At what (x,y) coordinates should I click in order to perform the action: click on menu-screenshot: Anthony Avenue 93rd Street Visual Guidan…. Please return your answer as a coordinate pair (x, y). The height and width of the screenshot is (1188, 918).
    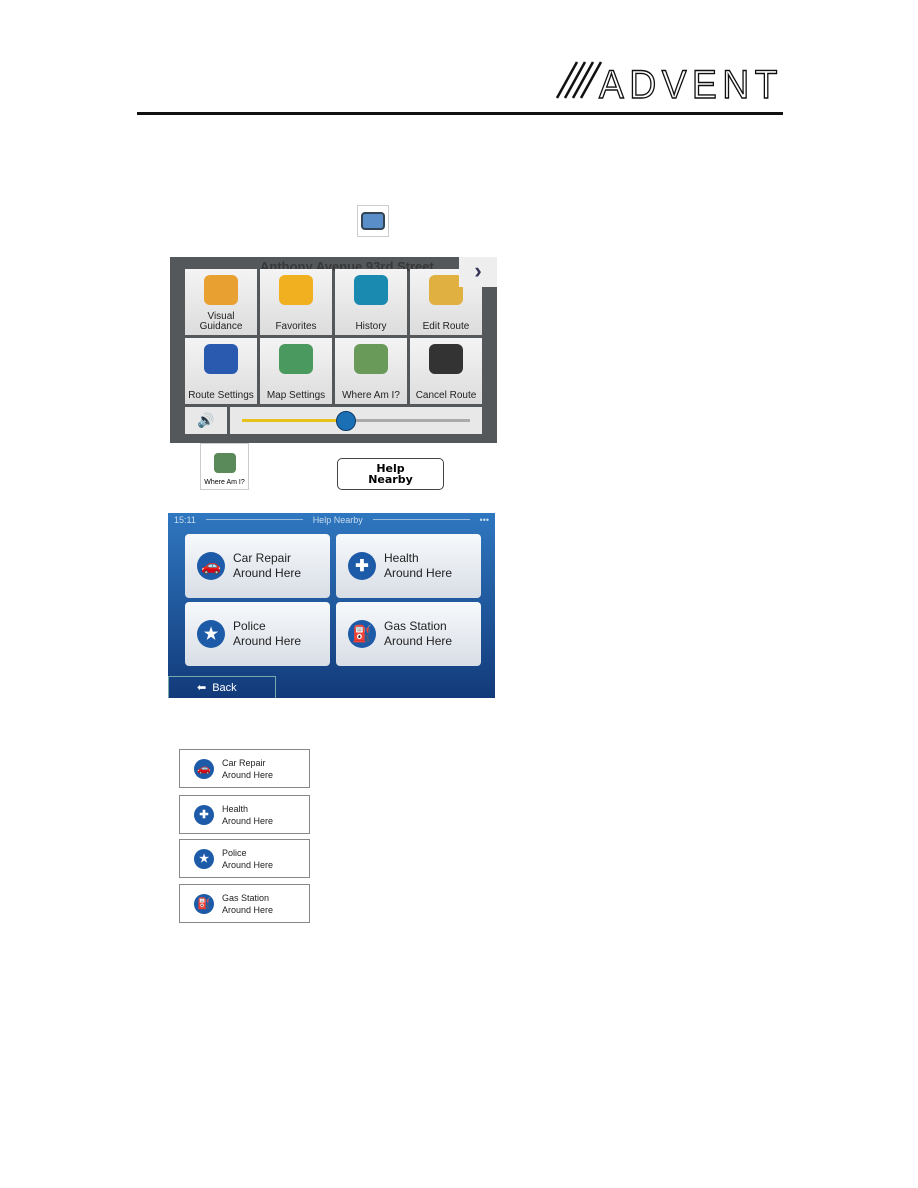
    Looking at the image, I should click on (333, 350).